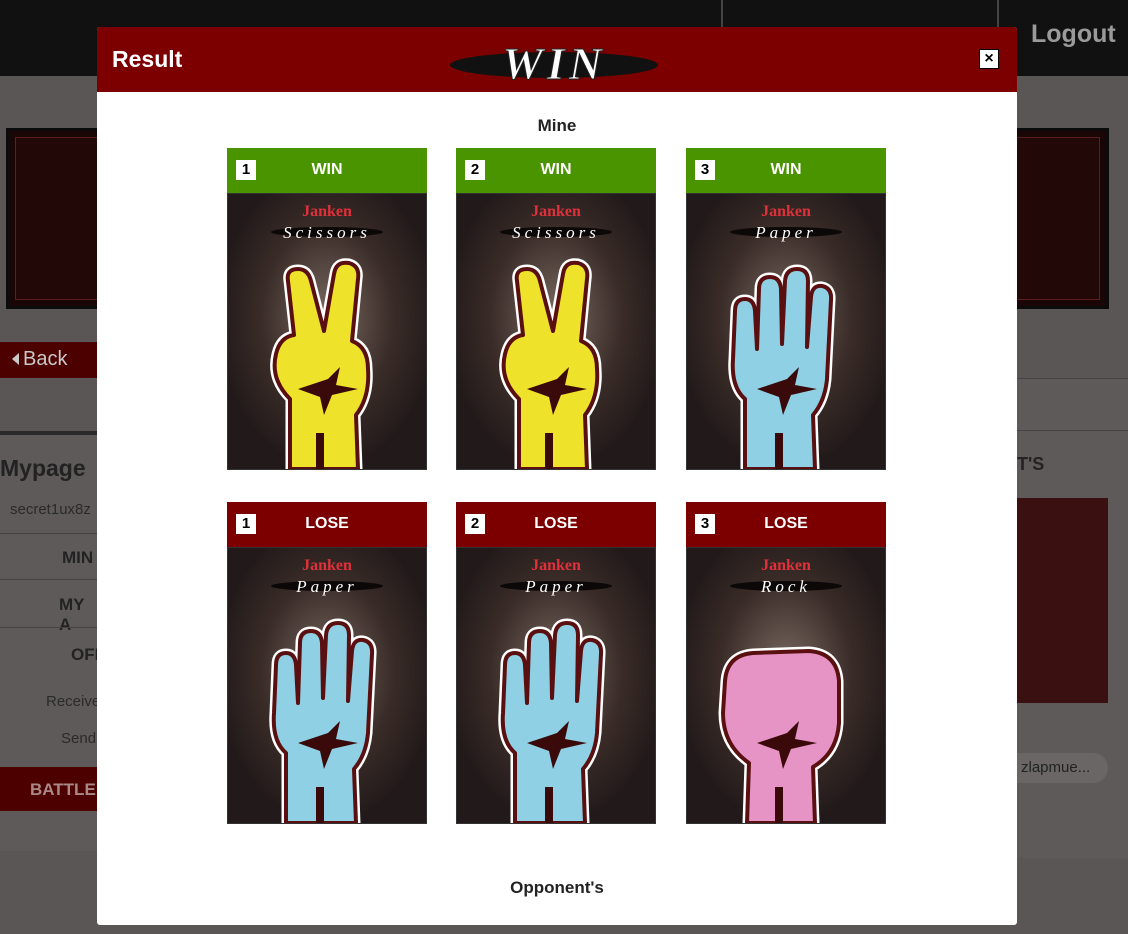 The height and width of the screenshot is (934, 1128). I want to click on card-header: LOSE 3, so click(786, 524).